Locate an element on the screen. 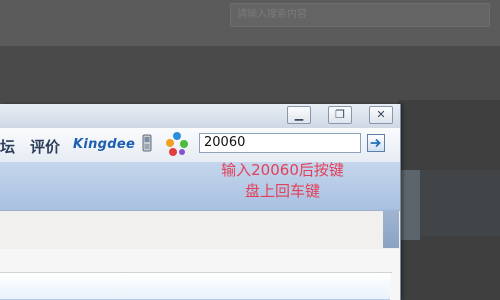  forum-link: 坛 is located at coordinates (7, 146).